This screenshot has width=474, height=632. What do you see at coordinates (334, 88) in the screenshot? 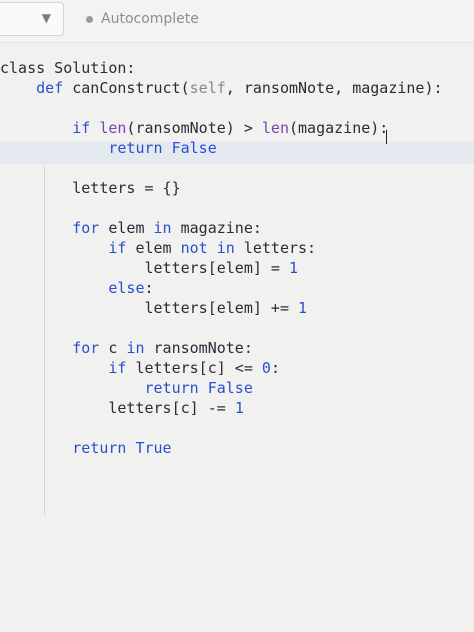
I see `code-token: , ransomNote, magazine):` at bounding box center [334, 88].